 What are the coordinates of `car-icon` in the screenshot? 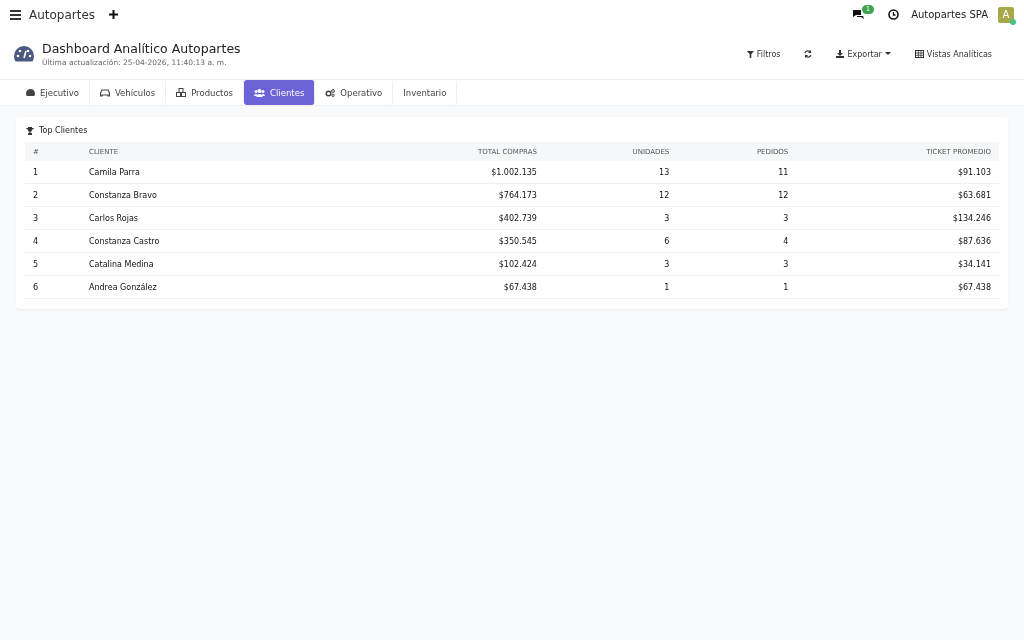 It's located at (104, 92).